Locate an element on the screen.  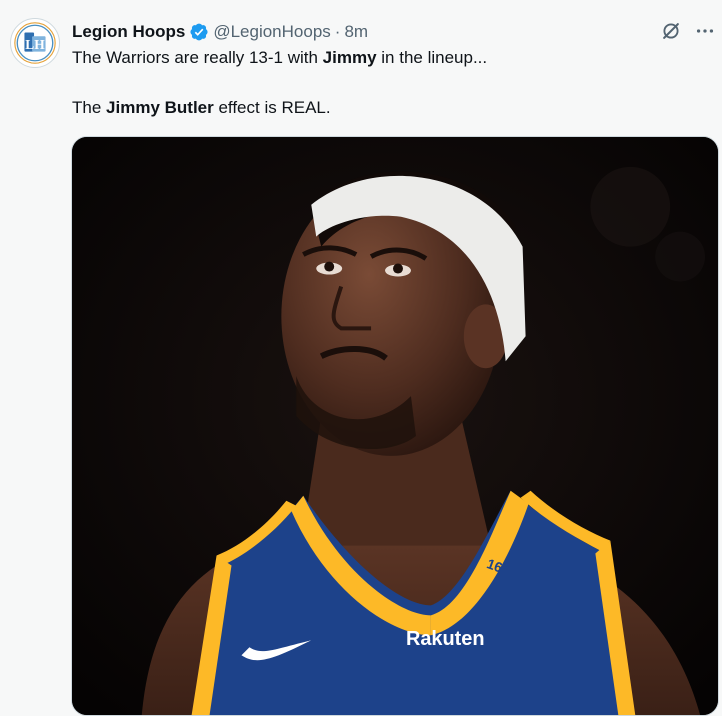
avatar-initials: LH is located at coordinates (35, 44).